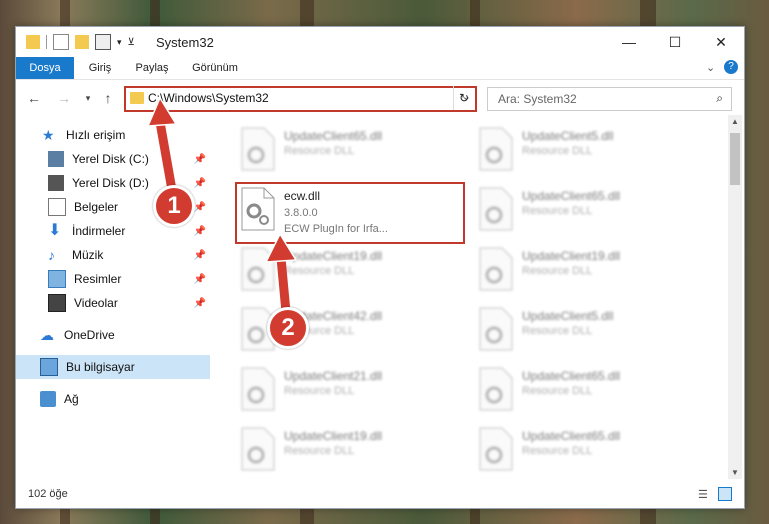 Image resolution: width=769 pixels, height=524 pixels. I want to click on arrow-to-address-bar, so click(166, 156).